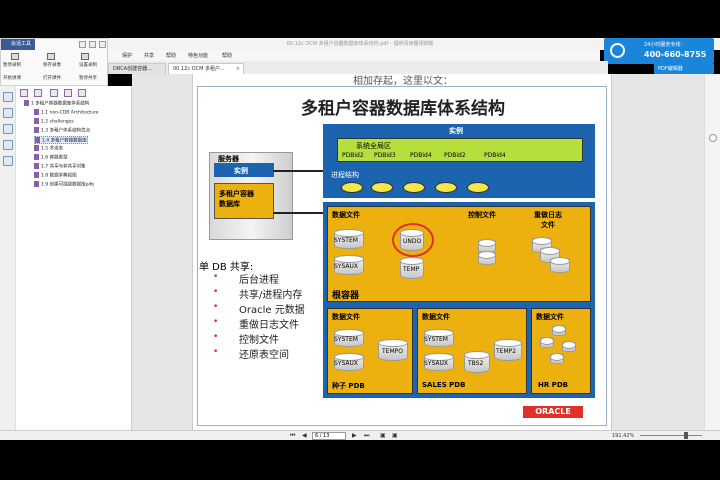  Describe the element at coordinates (329, 436) in the screenshot. I see `page-number-field: 6 / 13` at that location.